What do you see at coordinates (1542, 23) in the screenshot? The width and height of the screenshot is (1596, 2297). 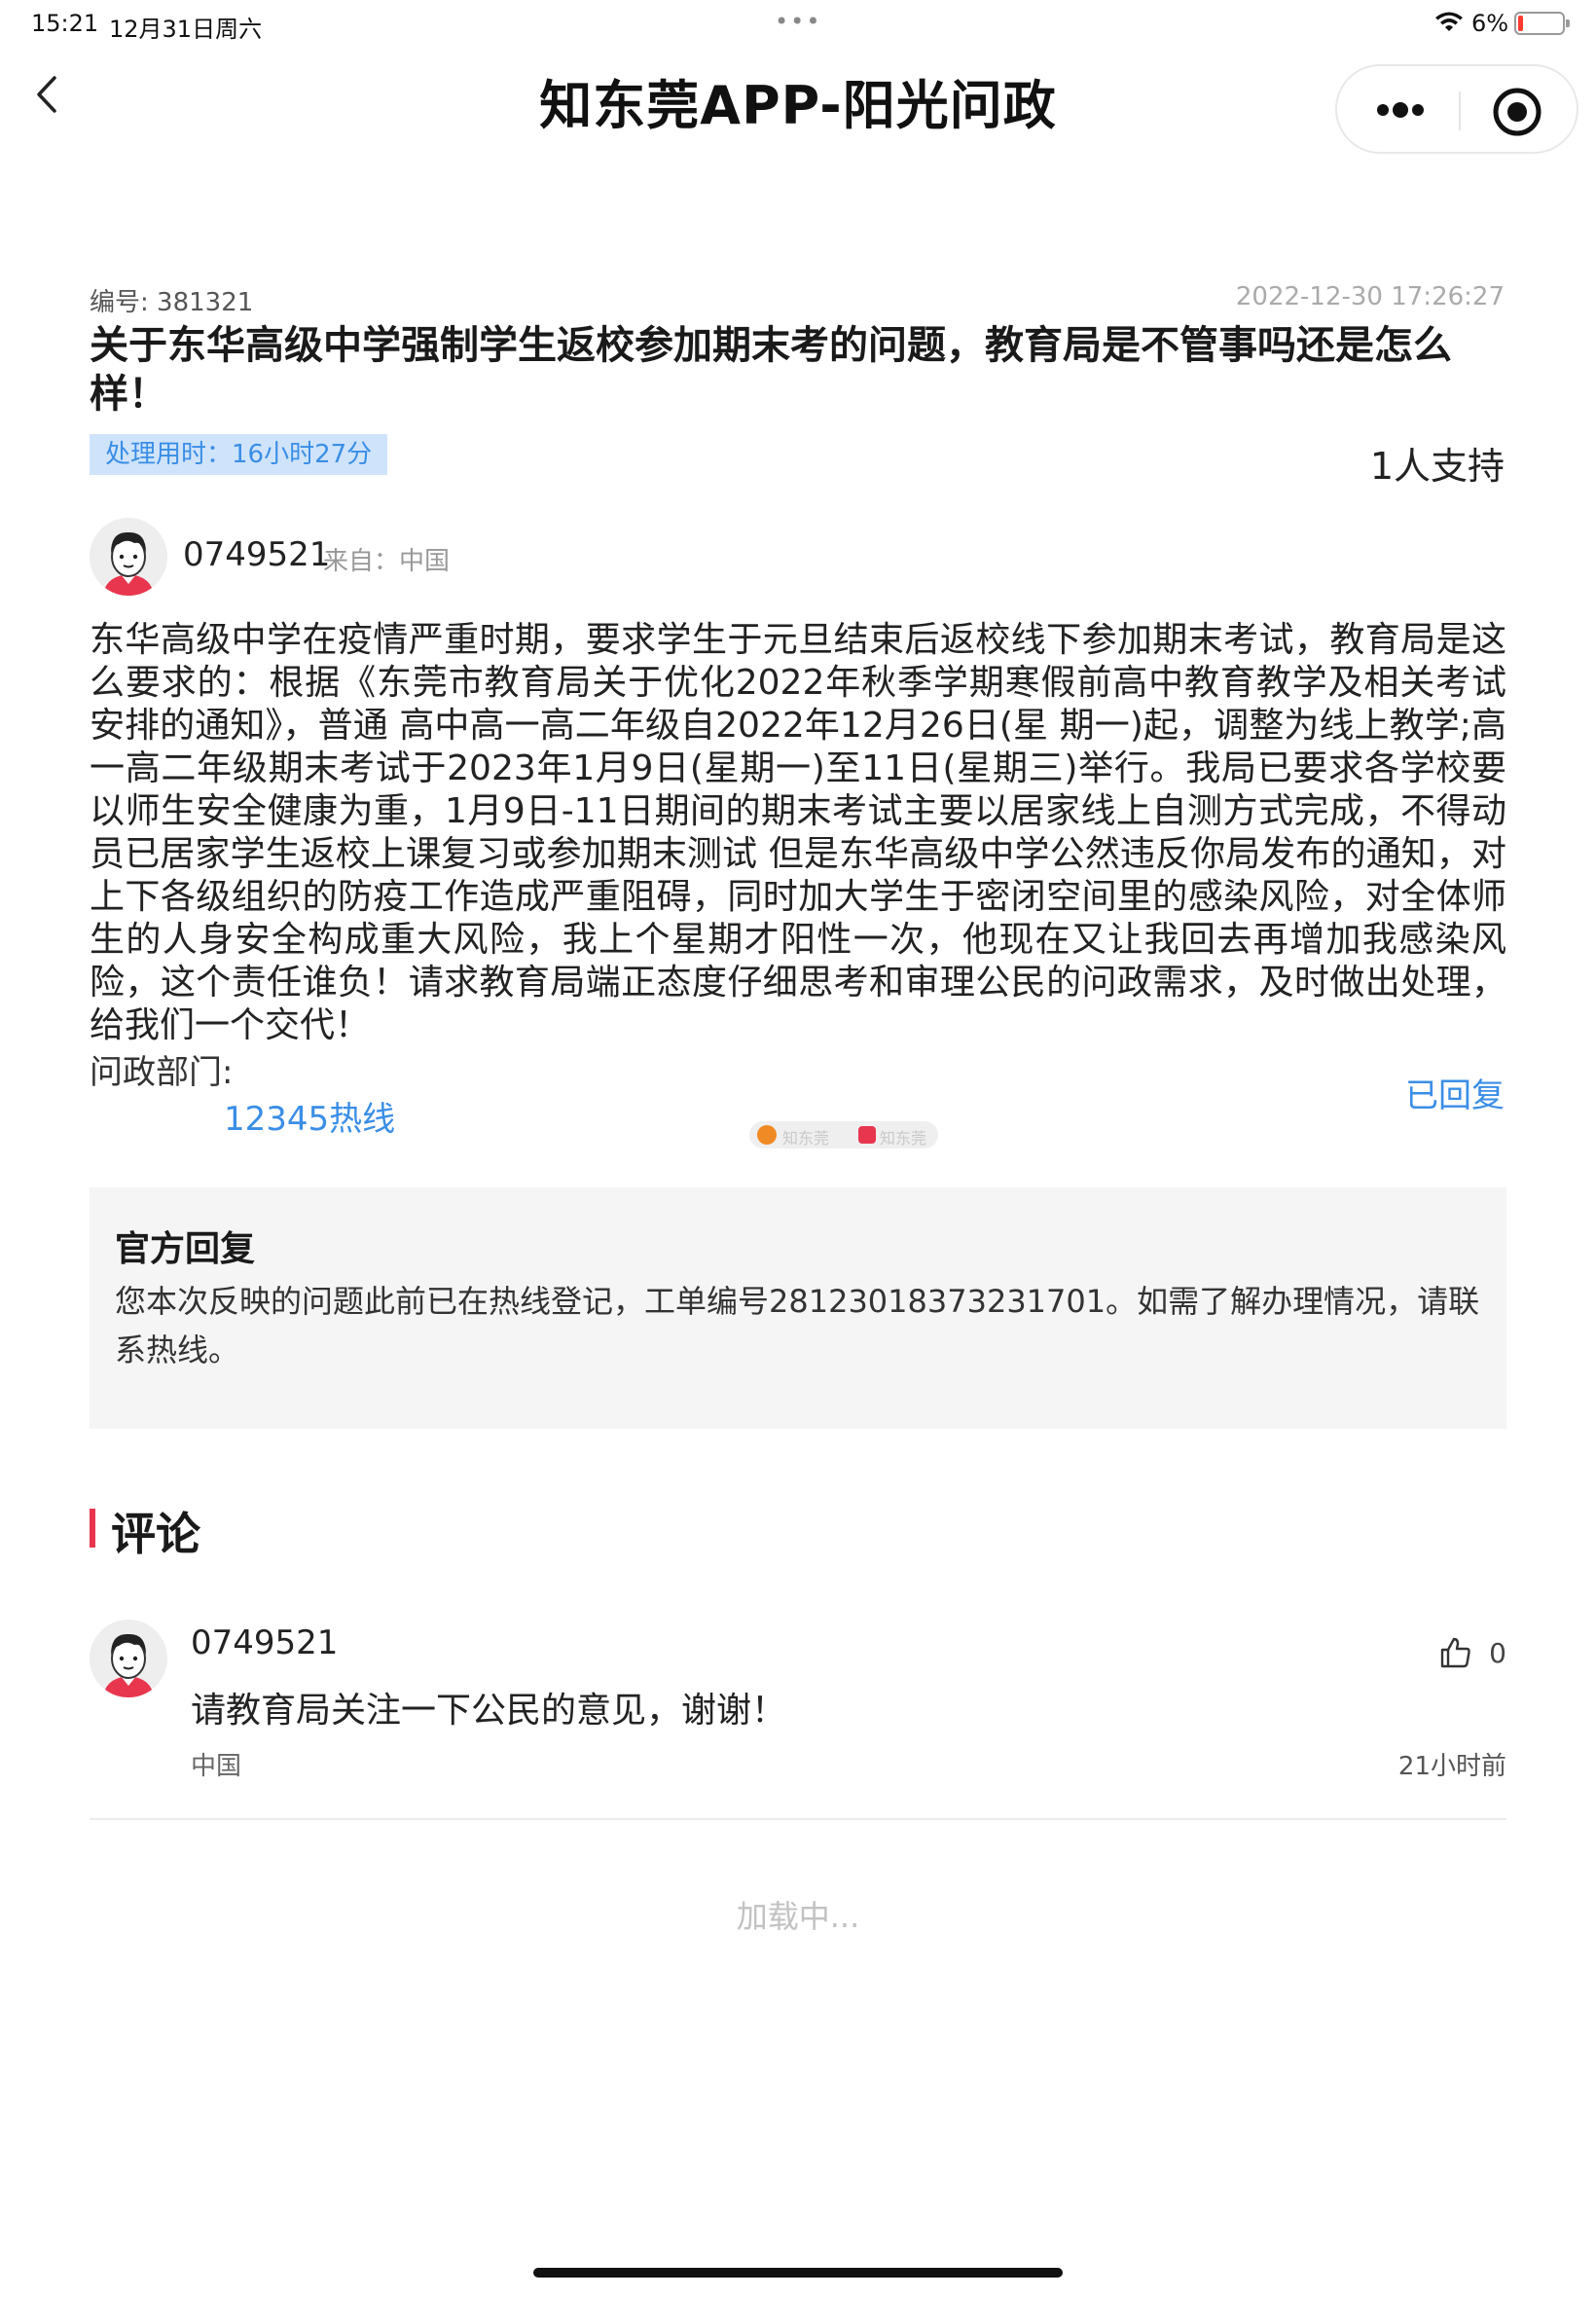 I see `battery-icon` at bounding box center [1542, 23].